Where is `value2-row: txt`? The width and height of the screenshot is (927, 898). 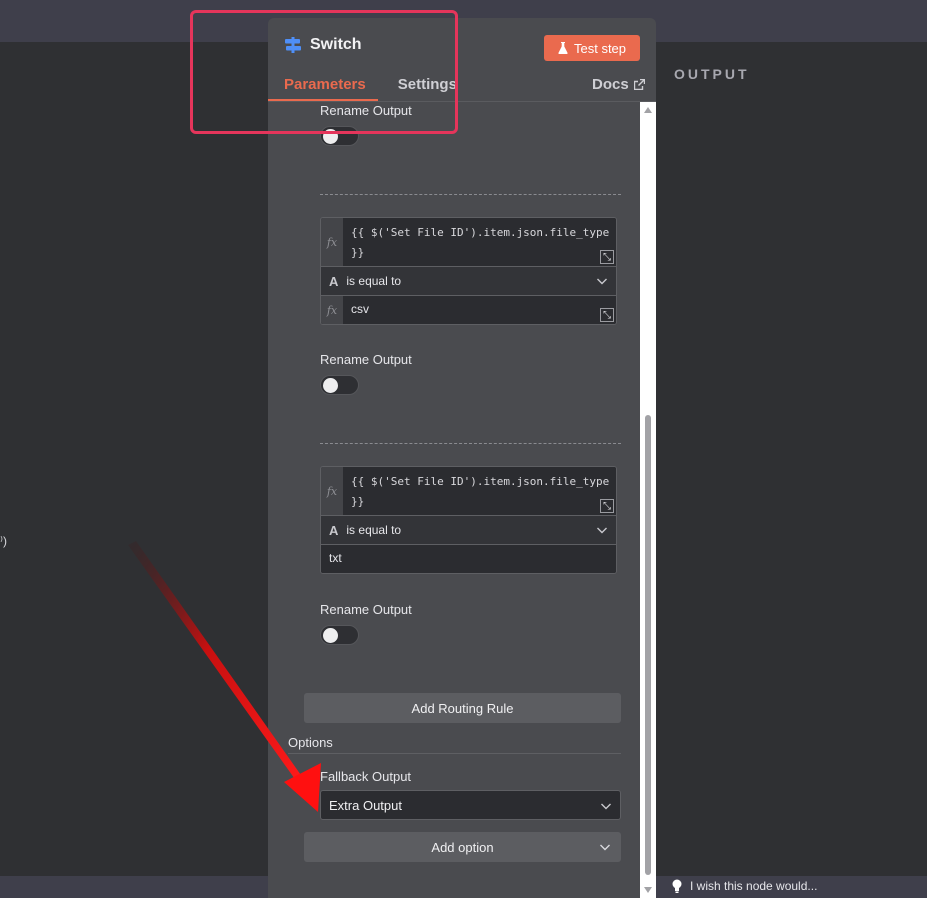
value2-row: txt is located at coordinates (468, 559).